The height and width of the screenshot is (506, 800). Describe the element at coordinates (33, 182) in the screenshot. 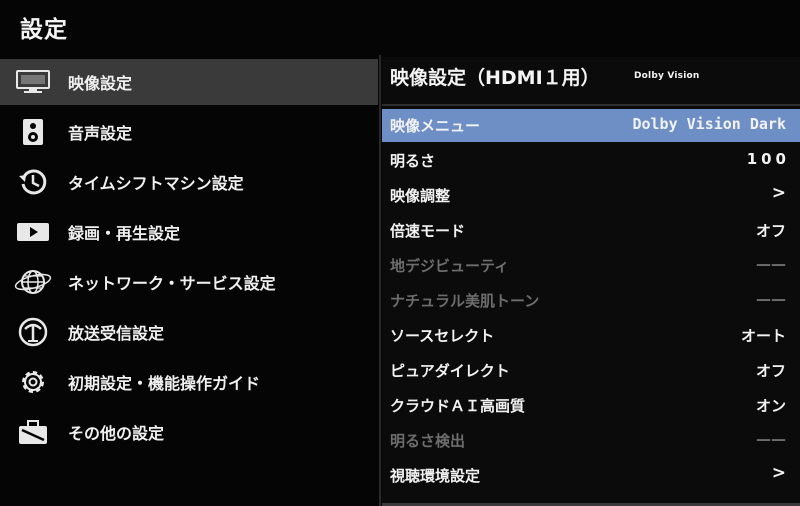

I see `timeshift-icon` at that location.